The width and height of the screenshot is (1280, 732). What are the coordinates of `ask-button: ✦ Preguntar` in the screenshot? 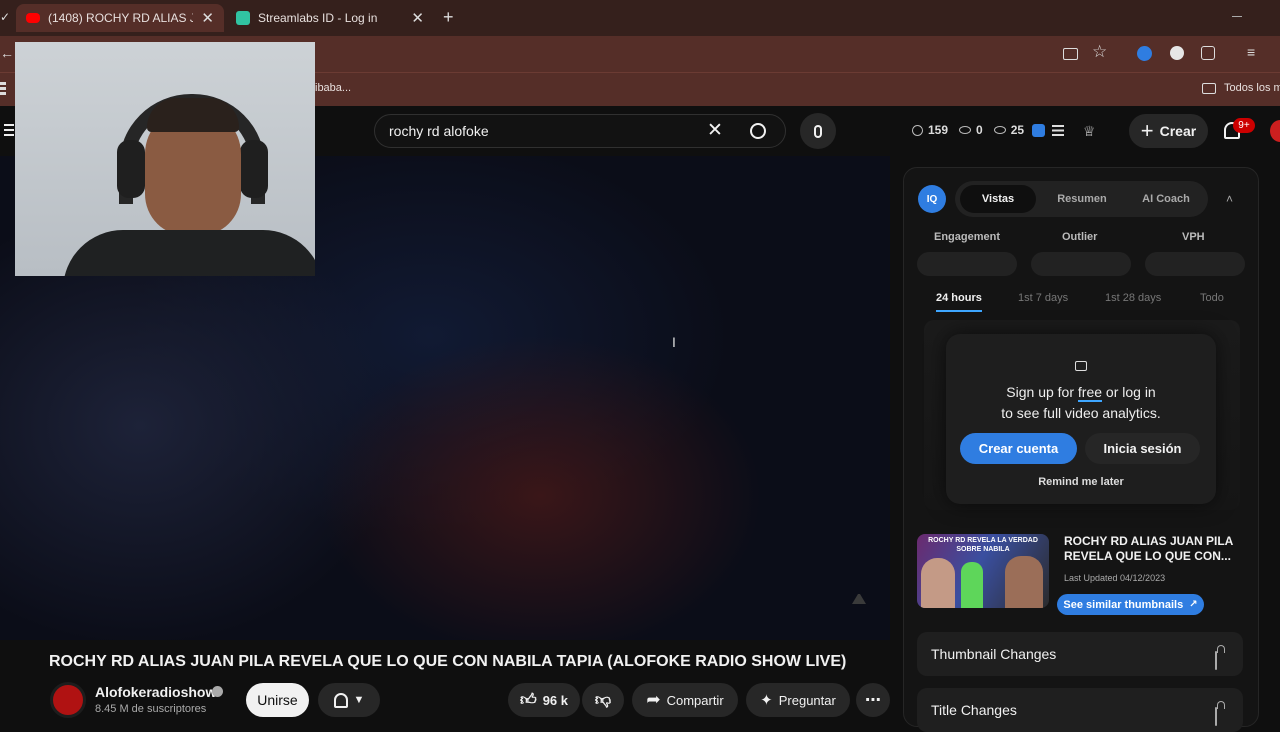 It's located at (798, 700).